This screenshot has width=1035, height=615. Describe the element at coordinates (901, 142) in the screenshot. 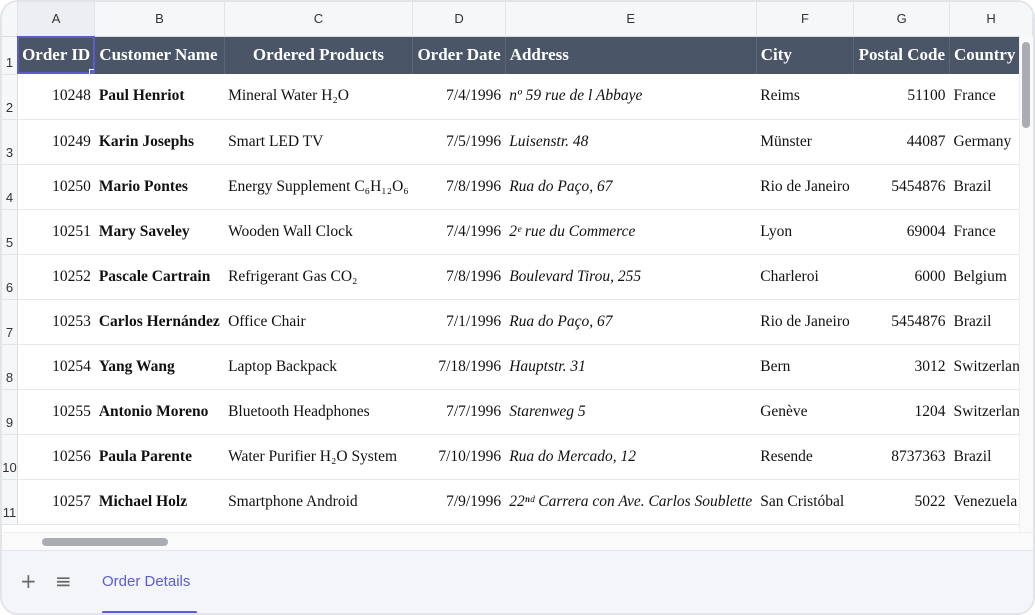

I see `cell-postal-code: 44087` at that location.